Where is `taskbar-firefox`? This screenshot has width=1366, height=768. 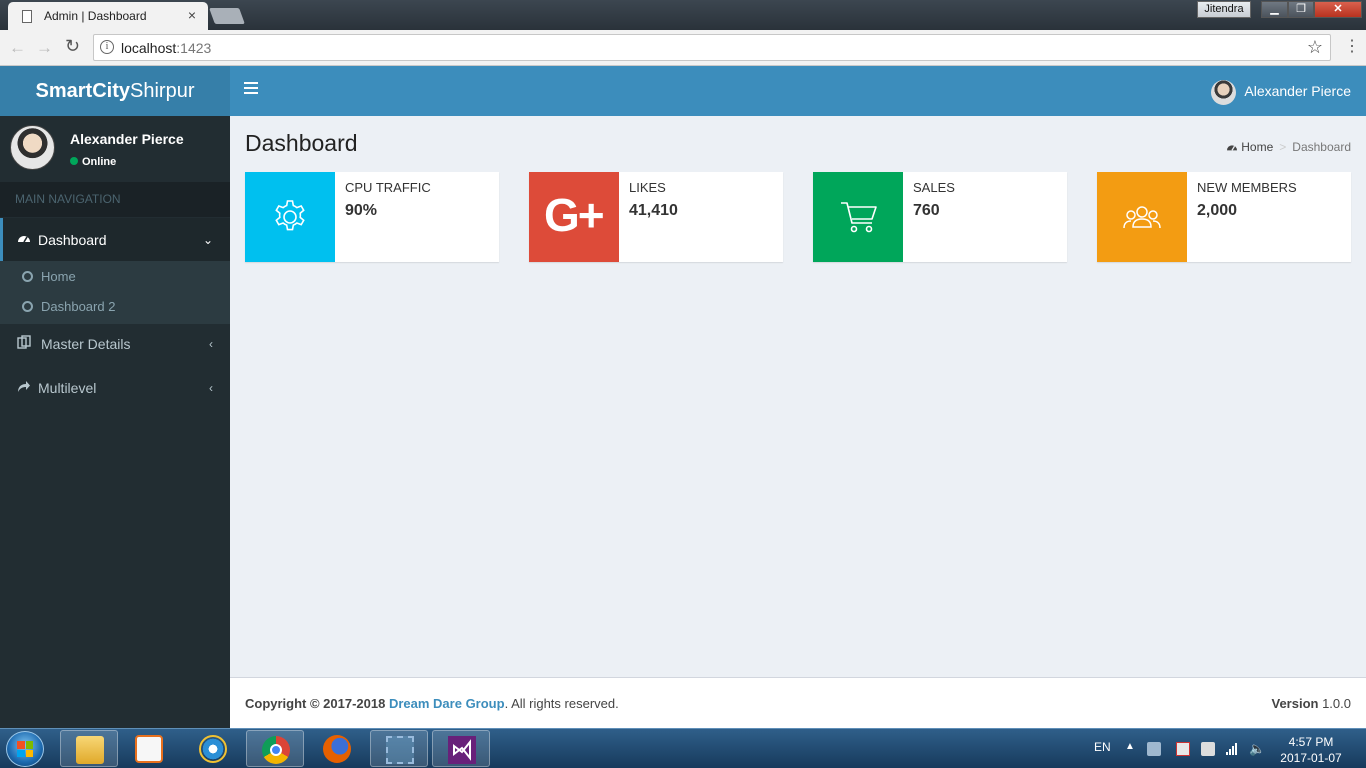
taskbar-firefox is located at coordinates (337, 748).